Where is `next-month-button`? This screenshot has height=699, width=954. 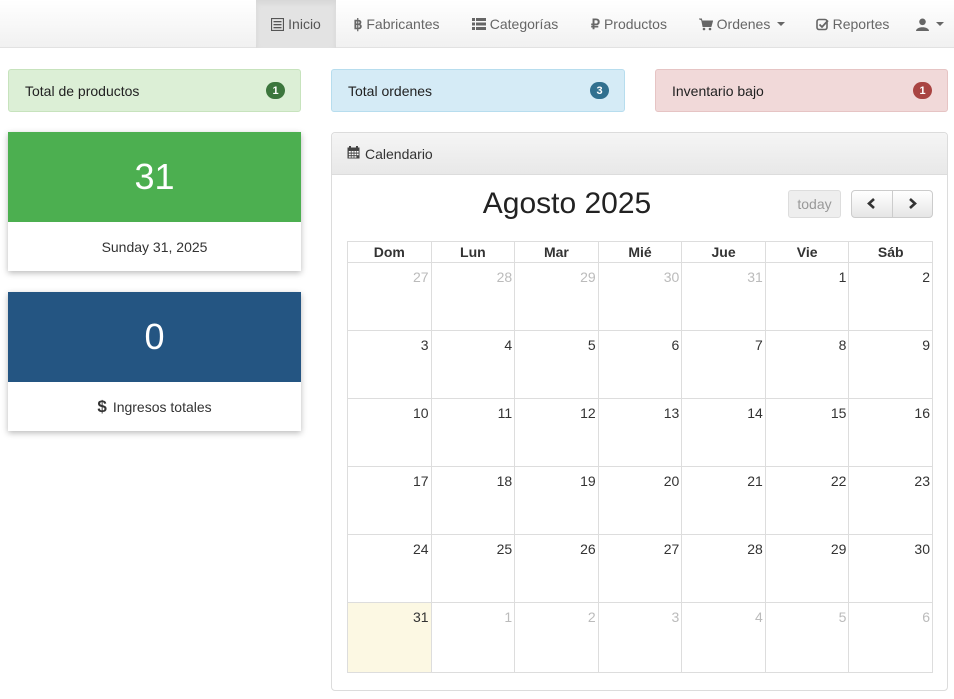 next-month-button is located at coordinates (912, 204).